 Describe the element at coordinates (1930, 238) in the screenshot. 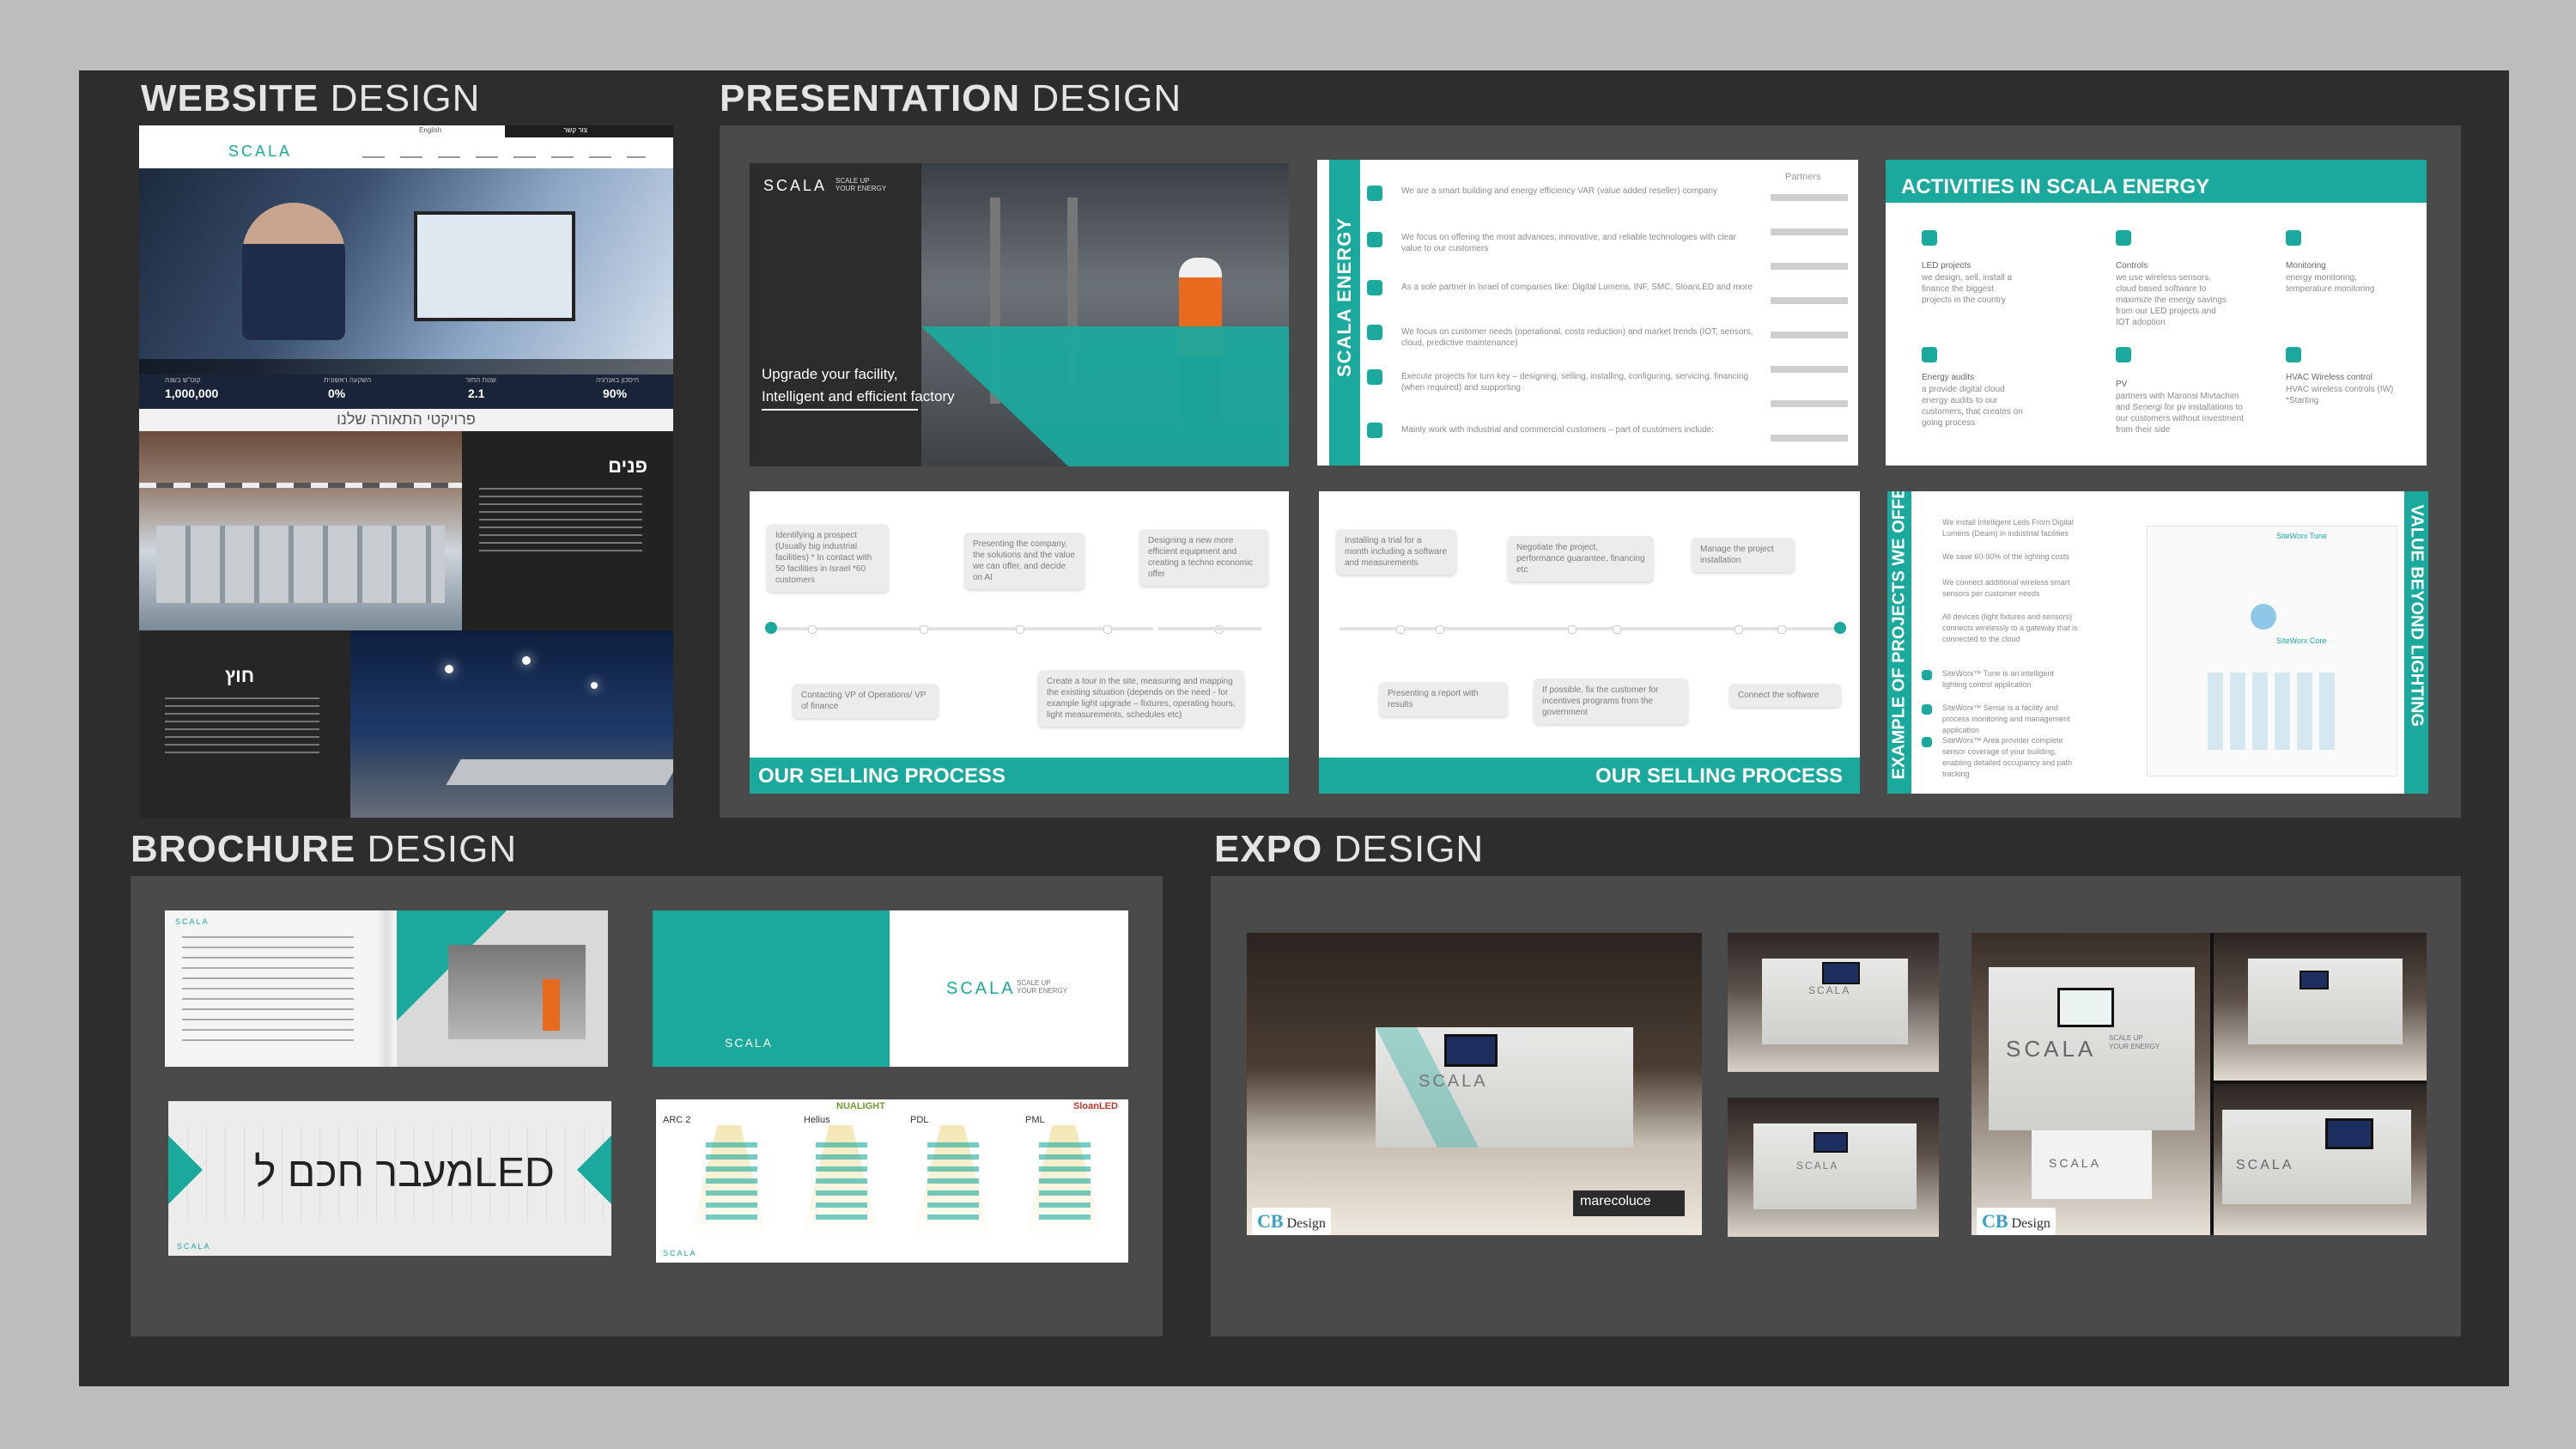

I see `led-icon` at that location.